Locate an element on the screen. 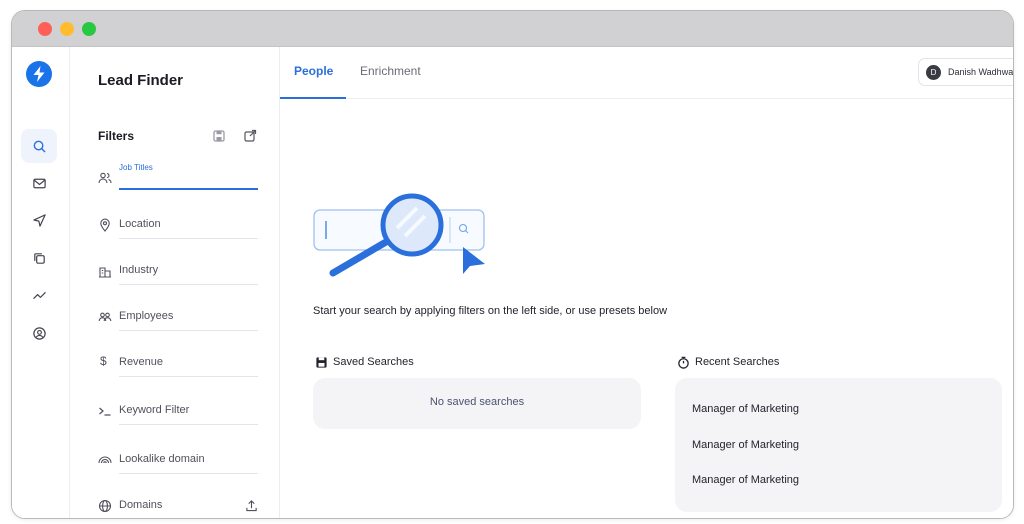  location-pin-icon is located at coordinates (105, 225).